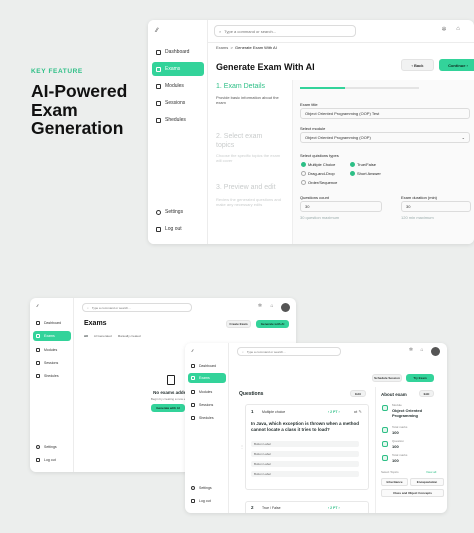  Describe the element at coordinates (407, 413) in the screenshot. I see `about-module-value: Object Oriented Programming` at that location.